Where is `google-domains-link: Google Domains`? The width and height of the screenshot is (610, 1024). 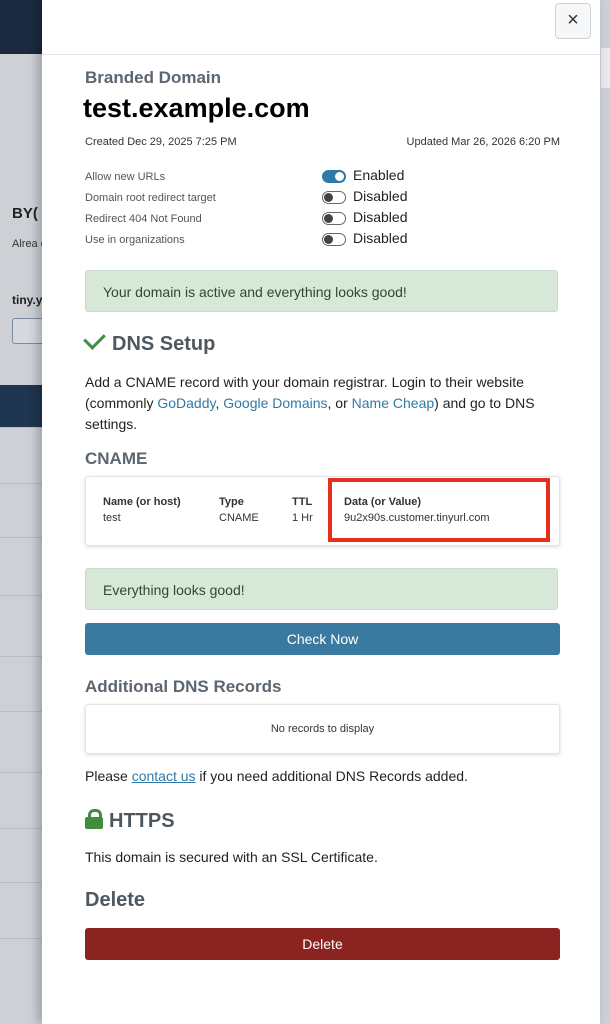
google-domains-link: Google Domains is located at coordinates (275, 403).